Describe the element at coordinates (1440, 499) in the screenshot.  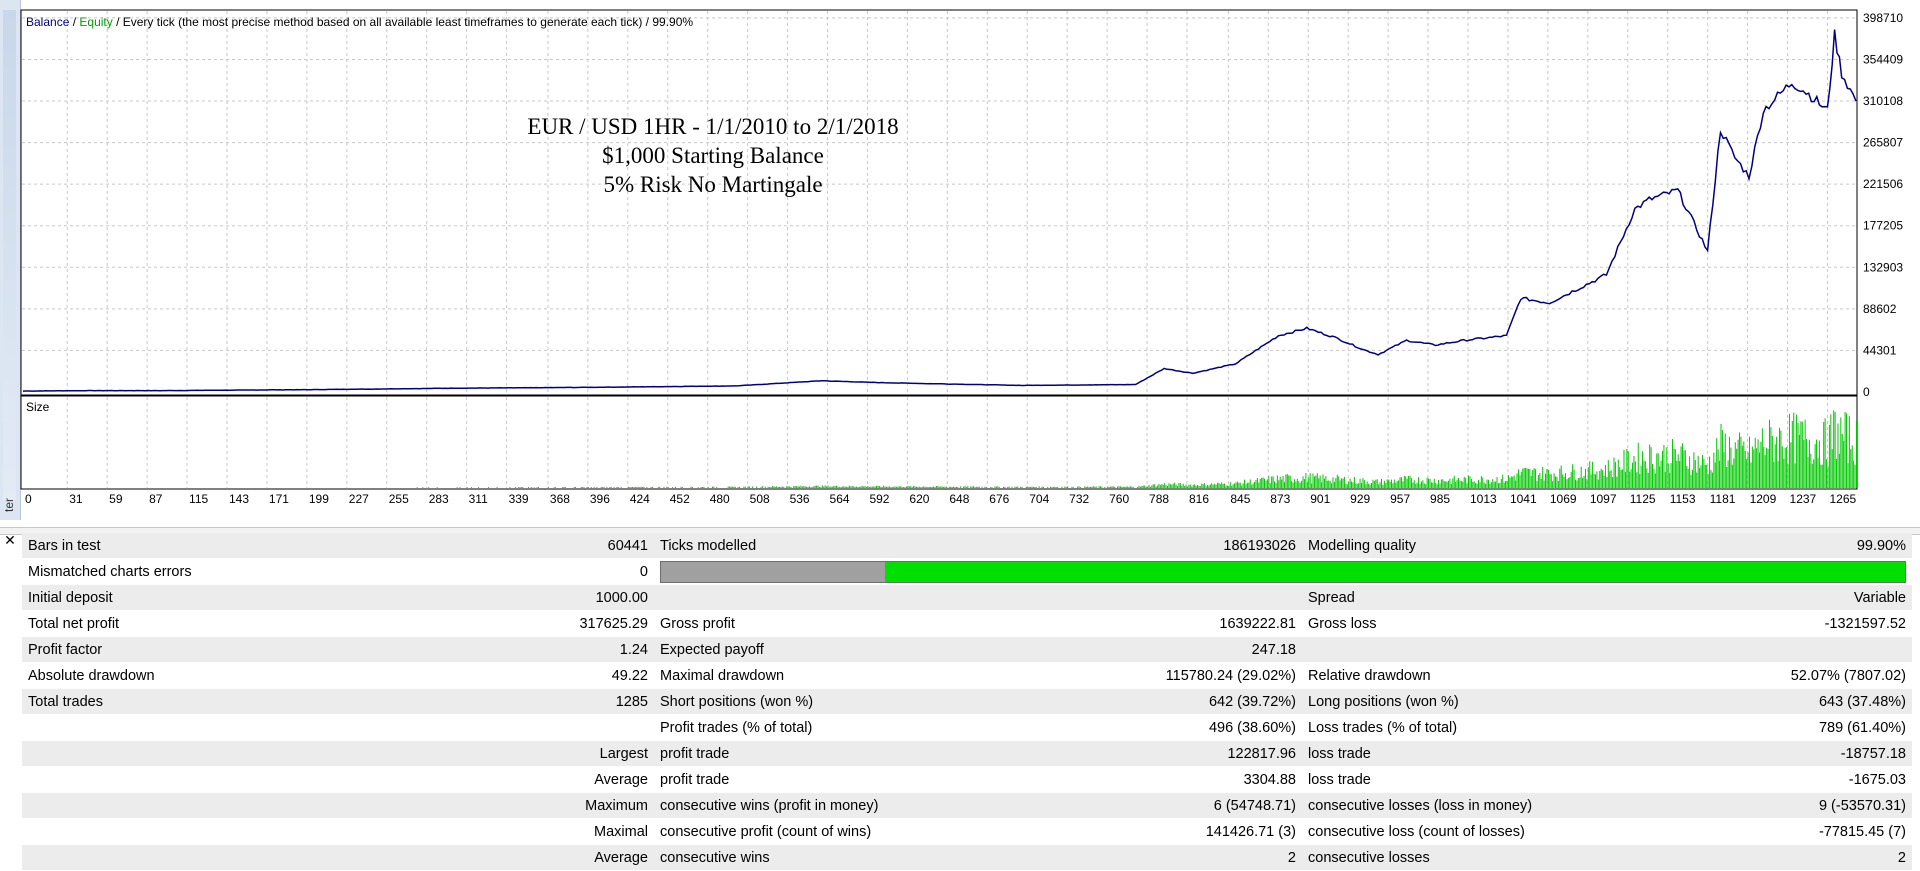
I see `x-tick-label: 985` at that location.